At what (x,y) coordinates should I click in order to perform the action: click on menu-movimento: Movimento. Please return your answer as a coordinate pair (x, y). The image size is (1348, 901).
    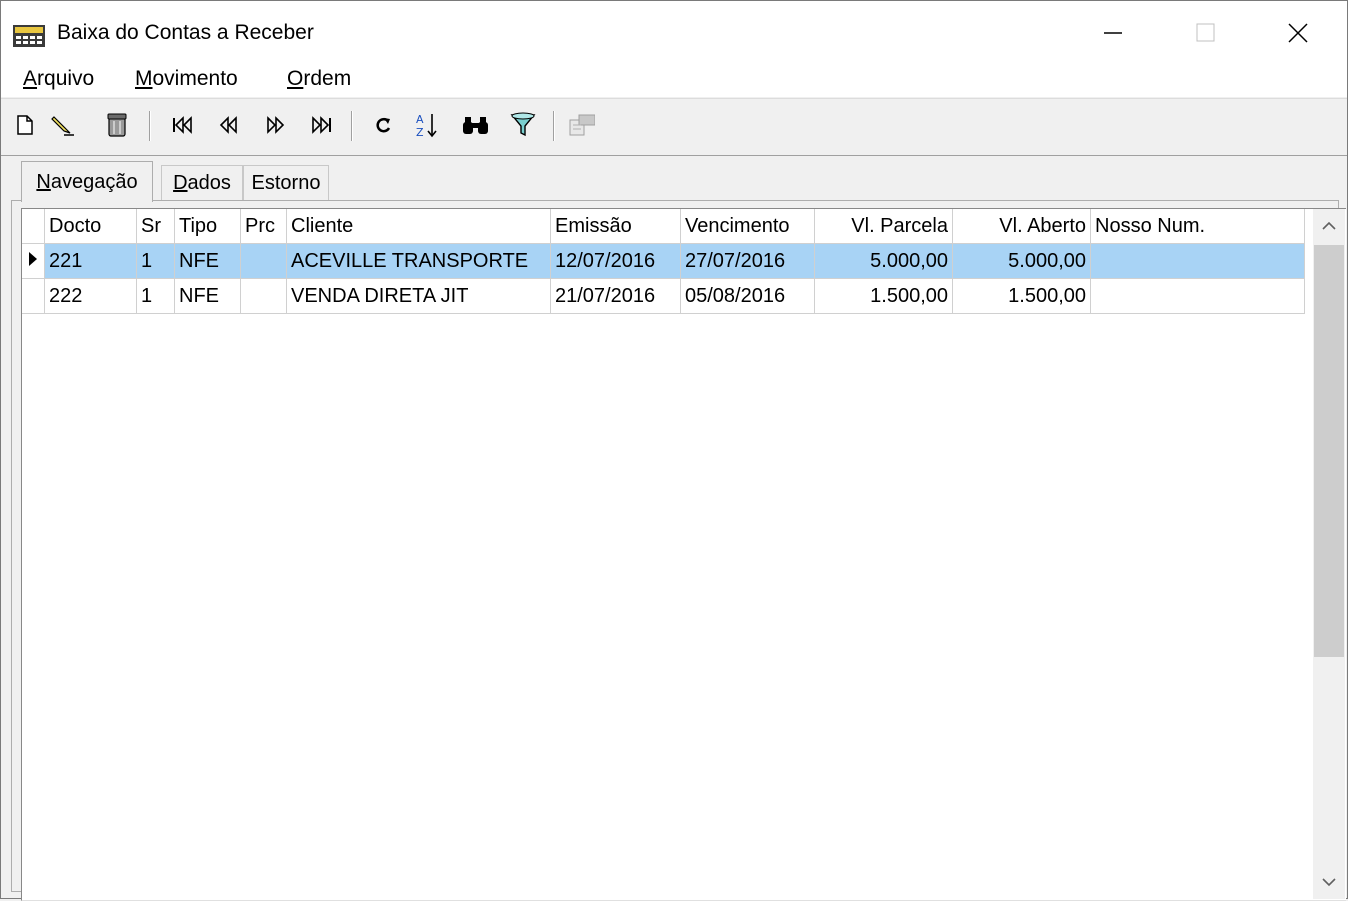
    Looking at the image, I should click on (186, 79).